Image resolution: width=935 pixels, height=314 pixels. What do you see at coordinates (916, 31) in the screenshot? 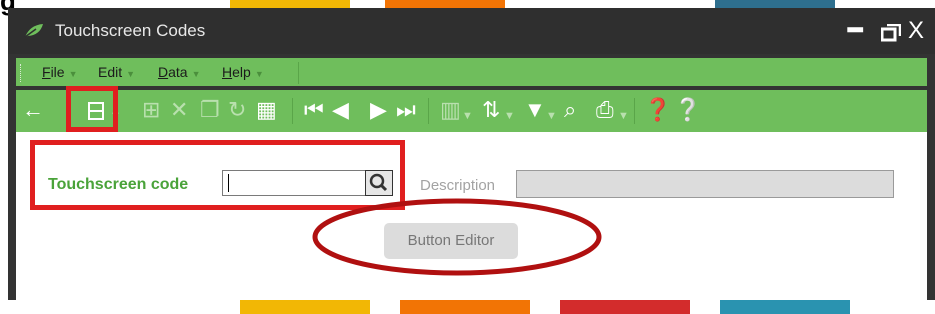
I see `close-button: X` at bounding box center [916, 31].